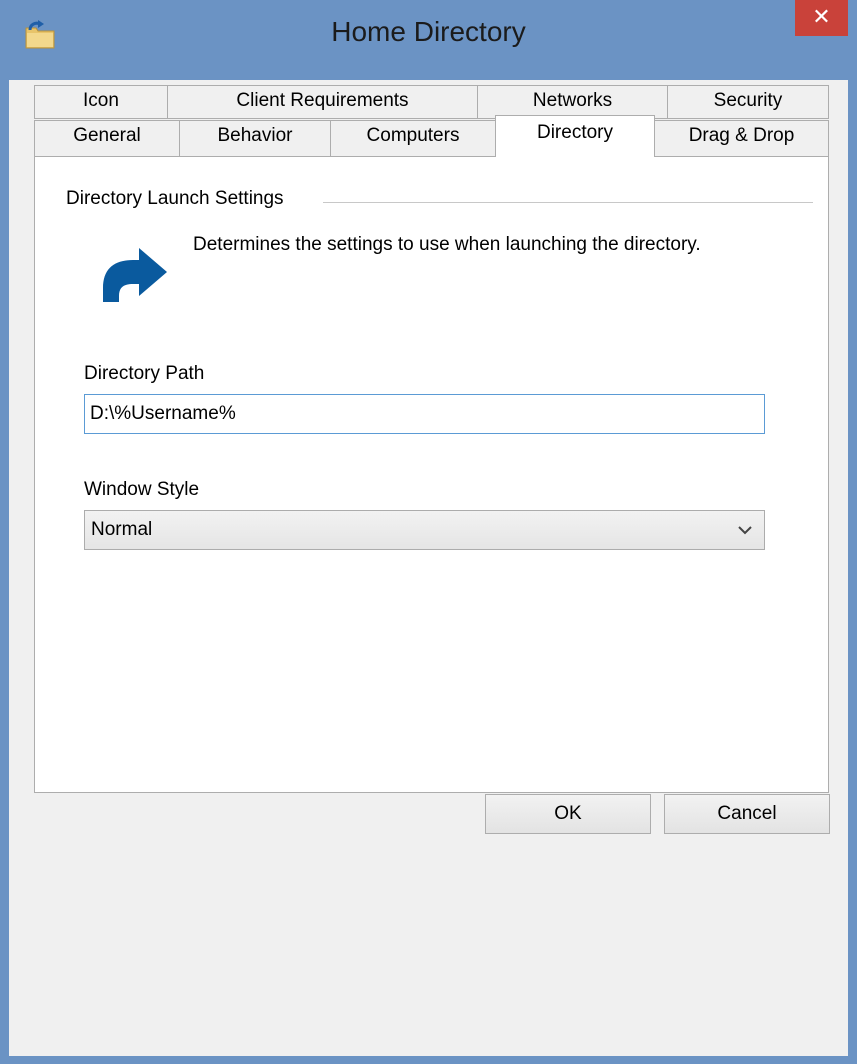 The image size is (857, 1064). I want to click on window-style-select: Normal, so click(424, 530).